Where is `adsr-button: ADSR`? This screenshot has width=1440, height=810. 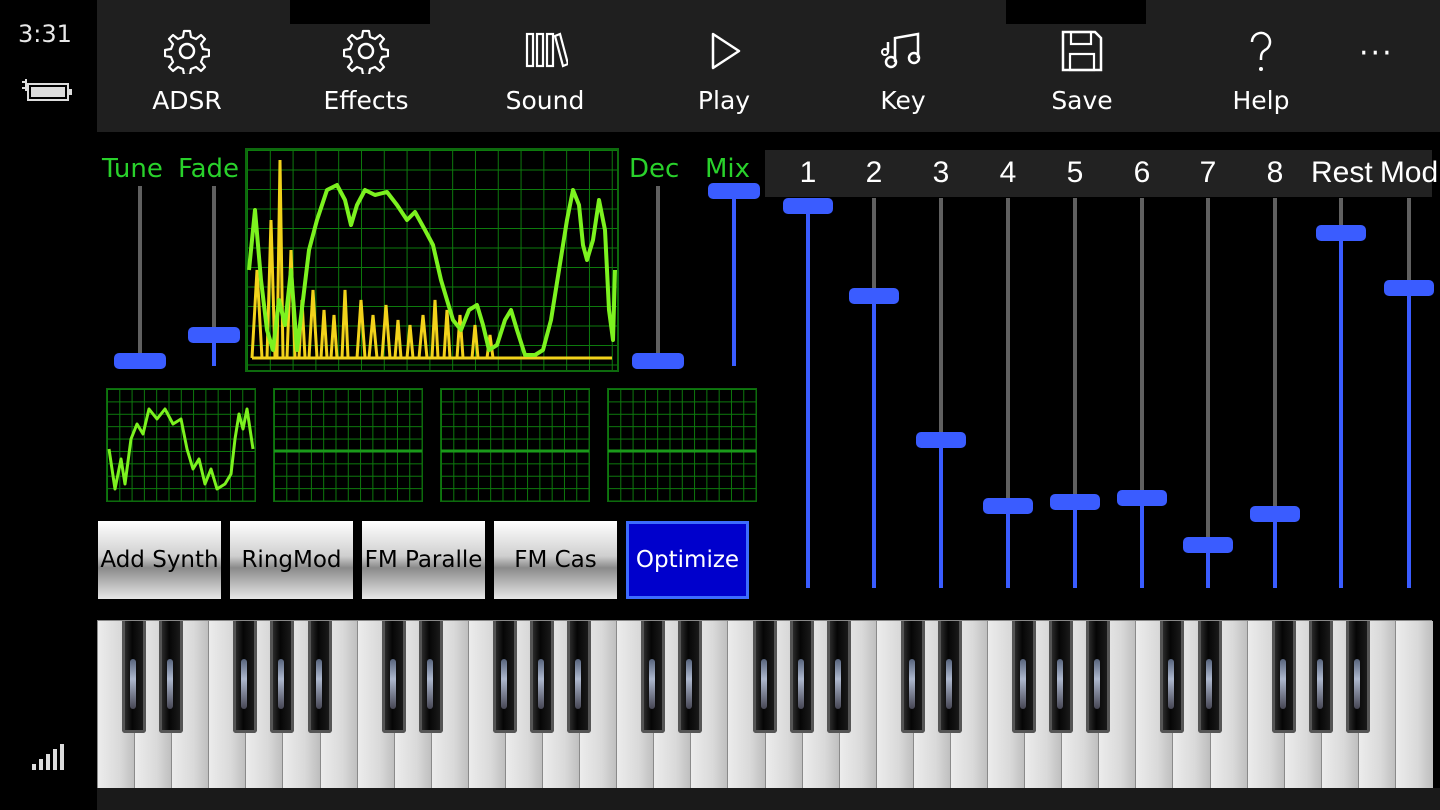
adsr-button: ADSR is located at coordinates (187, 66).